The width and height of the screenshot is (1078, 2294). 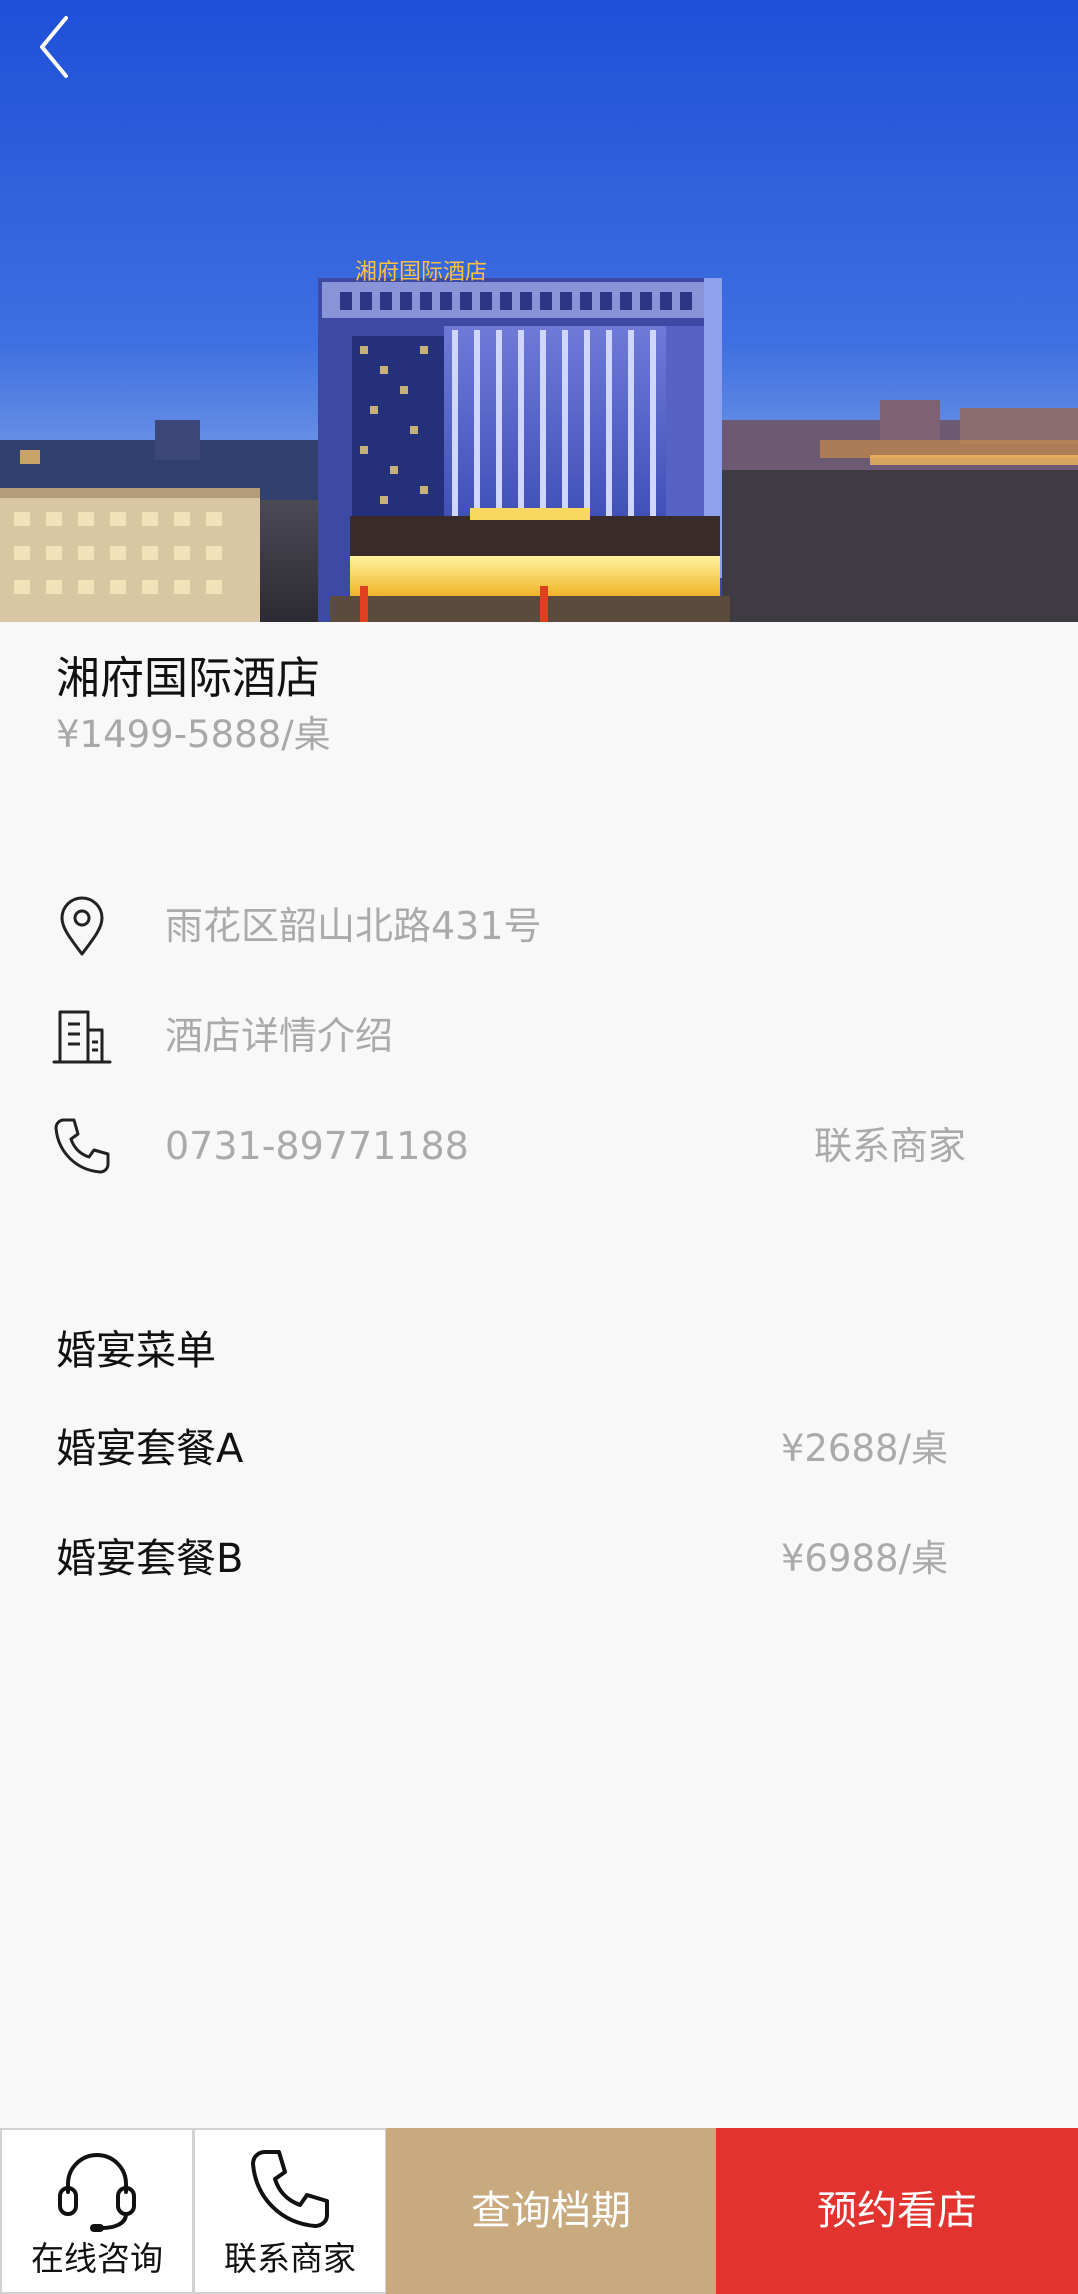 I want to click on phone-number: 0731-89771188, so click(x=317, y=1146).